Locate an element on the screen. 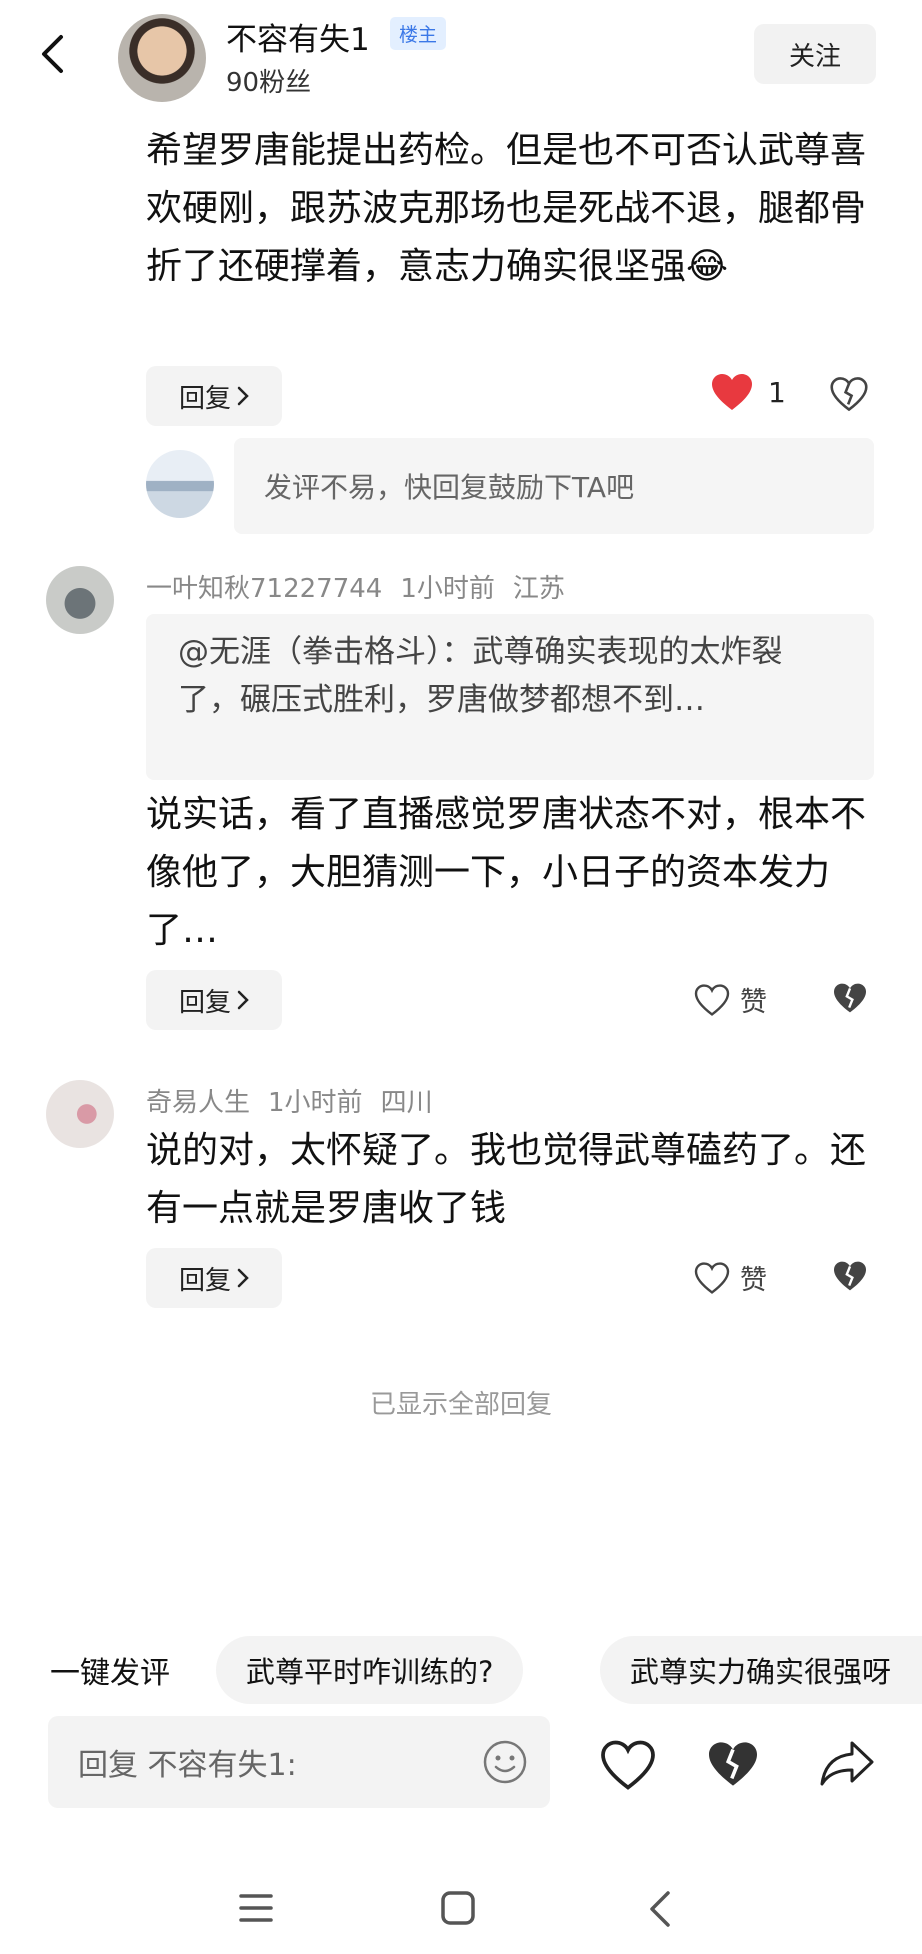 Image resolution: width=922 pixels, height=1954 pixels. home-icon is located at coordinates (458, 1908).